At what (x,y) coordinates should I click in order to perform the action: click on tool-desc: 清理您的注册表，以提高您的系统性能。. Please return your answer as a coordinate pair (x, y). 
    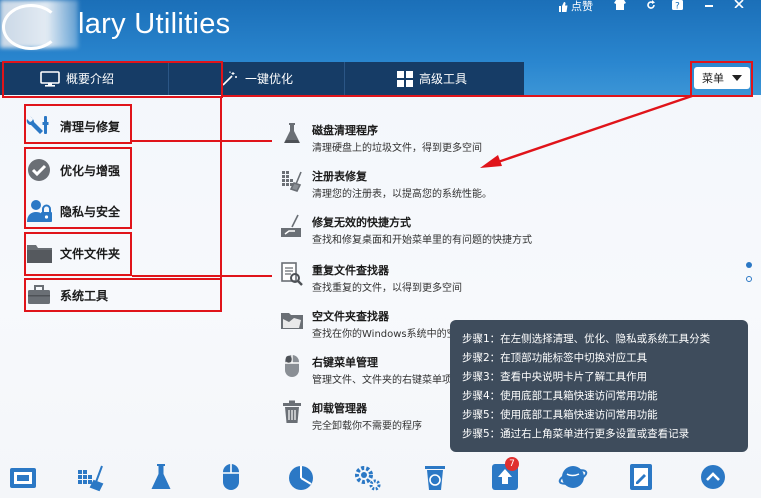
    Looking at the image, I should click on (402, 194).